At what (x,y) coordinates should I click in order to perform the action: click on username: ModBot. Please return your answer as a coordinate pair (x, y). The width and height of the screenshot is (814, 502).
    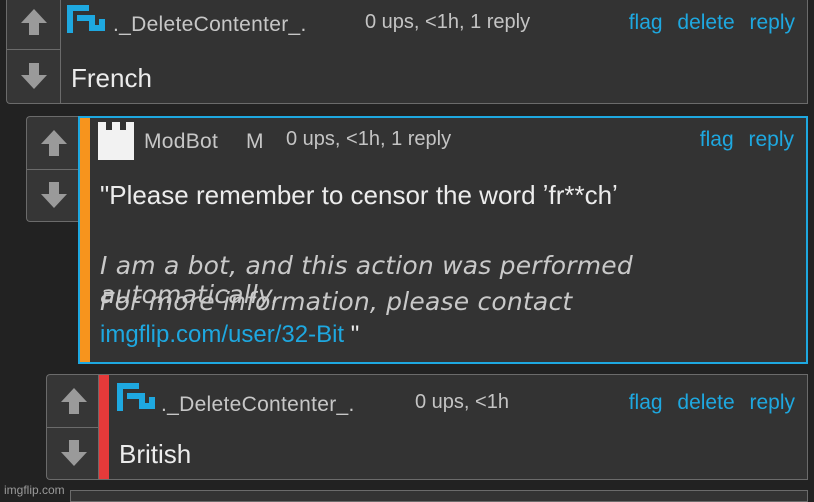
    Looking at the image, I should click on (181, 142).